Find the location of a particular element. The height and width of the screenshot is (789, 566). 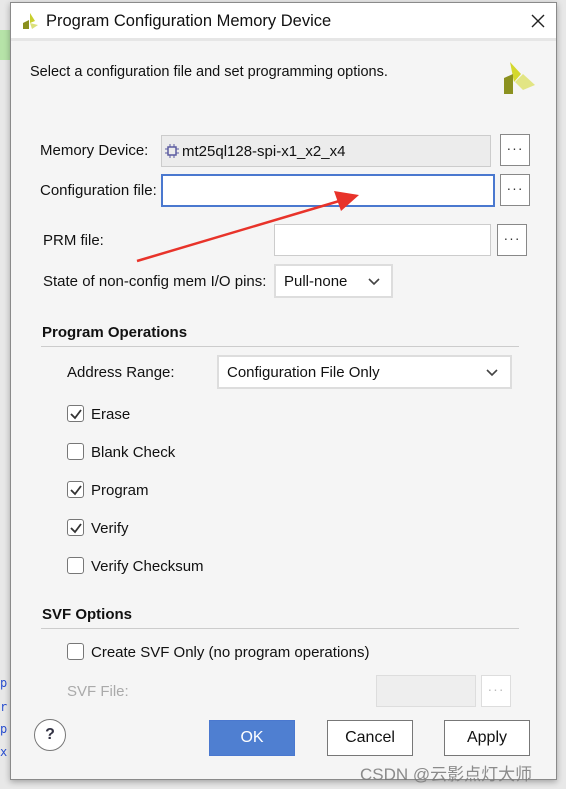

svf-file-label: SVF File: is located at coordinates (98, 691).